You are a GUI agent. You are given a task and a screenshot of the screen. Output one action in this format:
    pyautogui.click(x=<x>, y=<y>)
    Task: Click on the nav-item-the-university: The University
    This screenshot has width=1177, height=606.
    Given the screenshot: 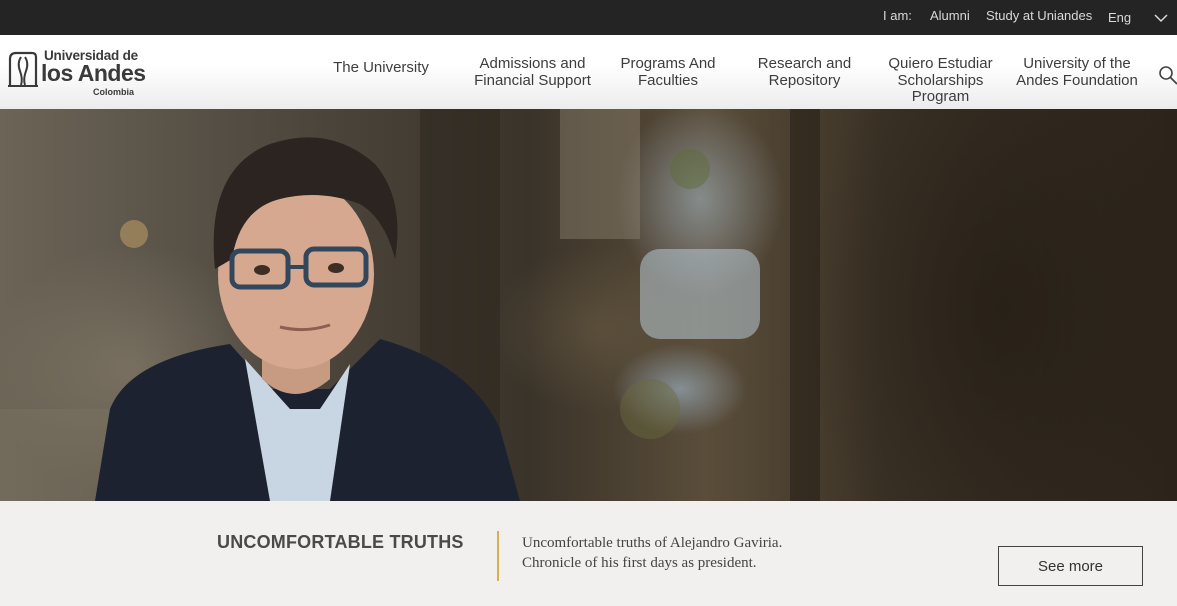 What is the action you would take?
    pyautogui.click(x=381, y=68)
    